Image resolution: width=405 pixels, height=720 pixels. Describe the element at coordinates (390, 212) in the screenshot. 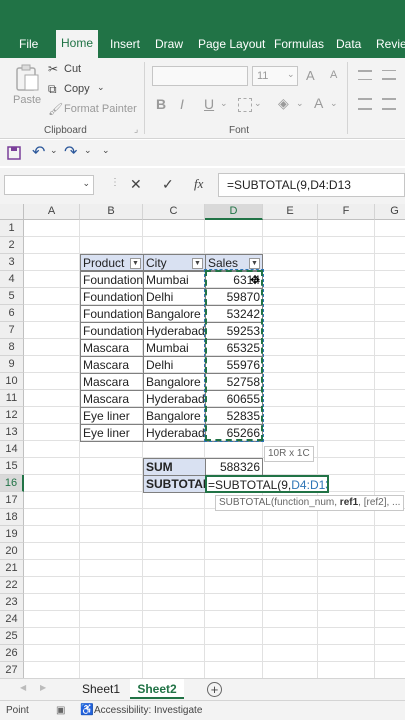

I see `column-header-g: G` at that location.